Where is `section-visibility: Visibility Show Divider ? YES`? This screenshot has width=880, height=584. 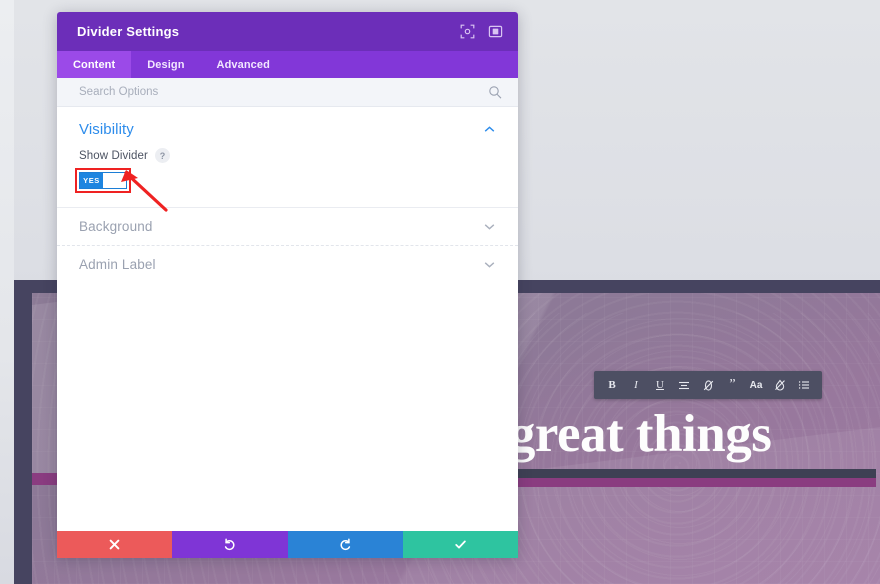 section-visibility: Visibility Show Divider ? YES is located at coordinates (287, 157).